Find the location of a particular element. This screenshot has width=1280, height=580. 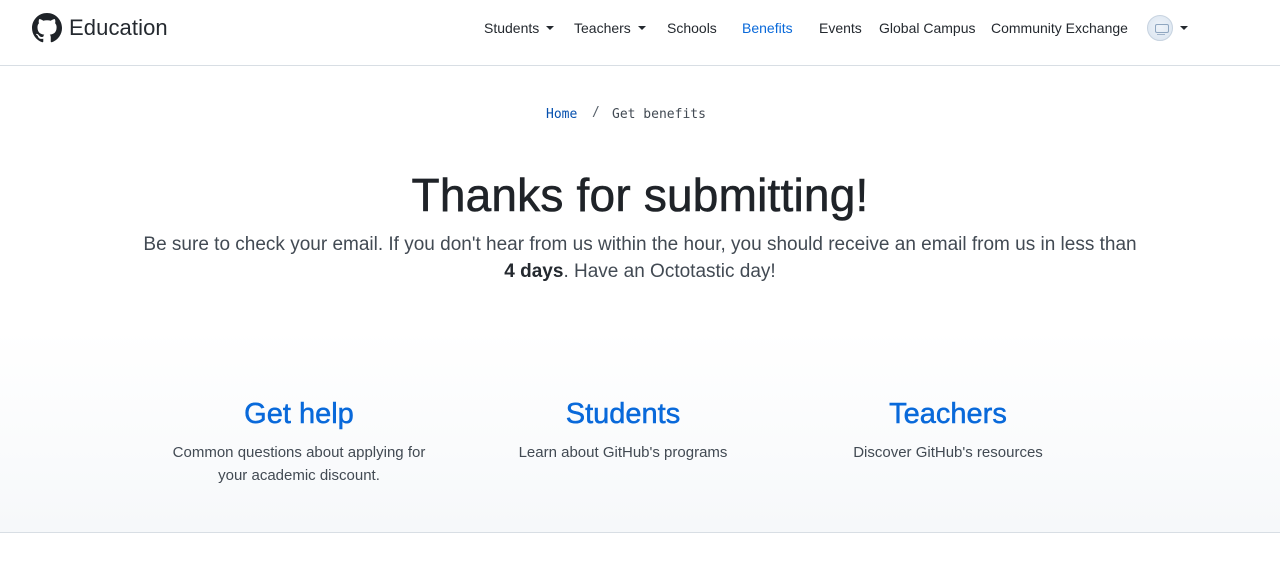

breadcrumb-home-link: Home is located at coordinates (561, 114).